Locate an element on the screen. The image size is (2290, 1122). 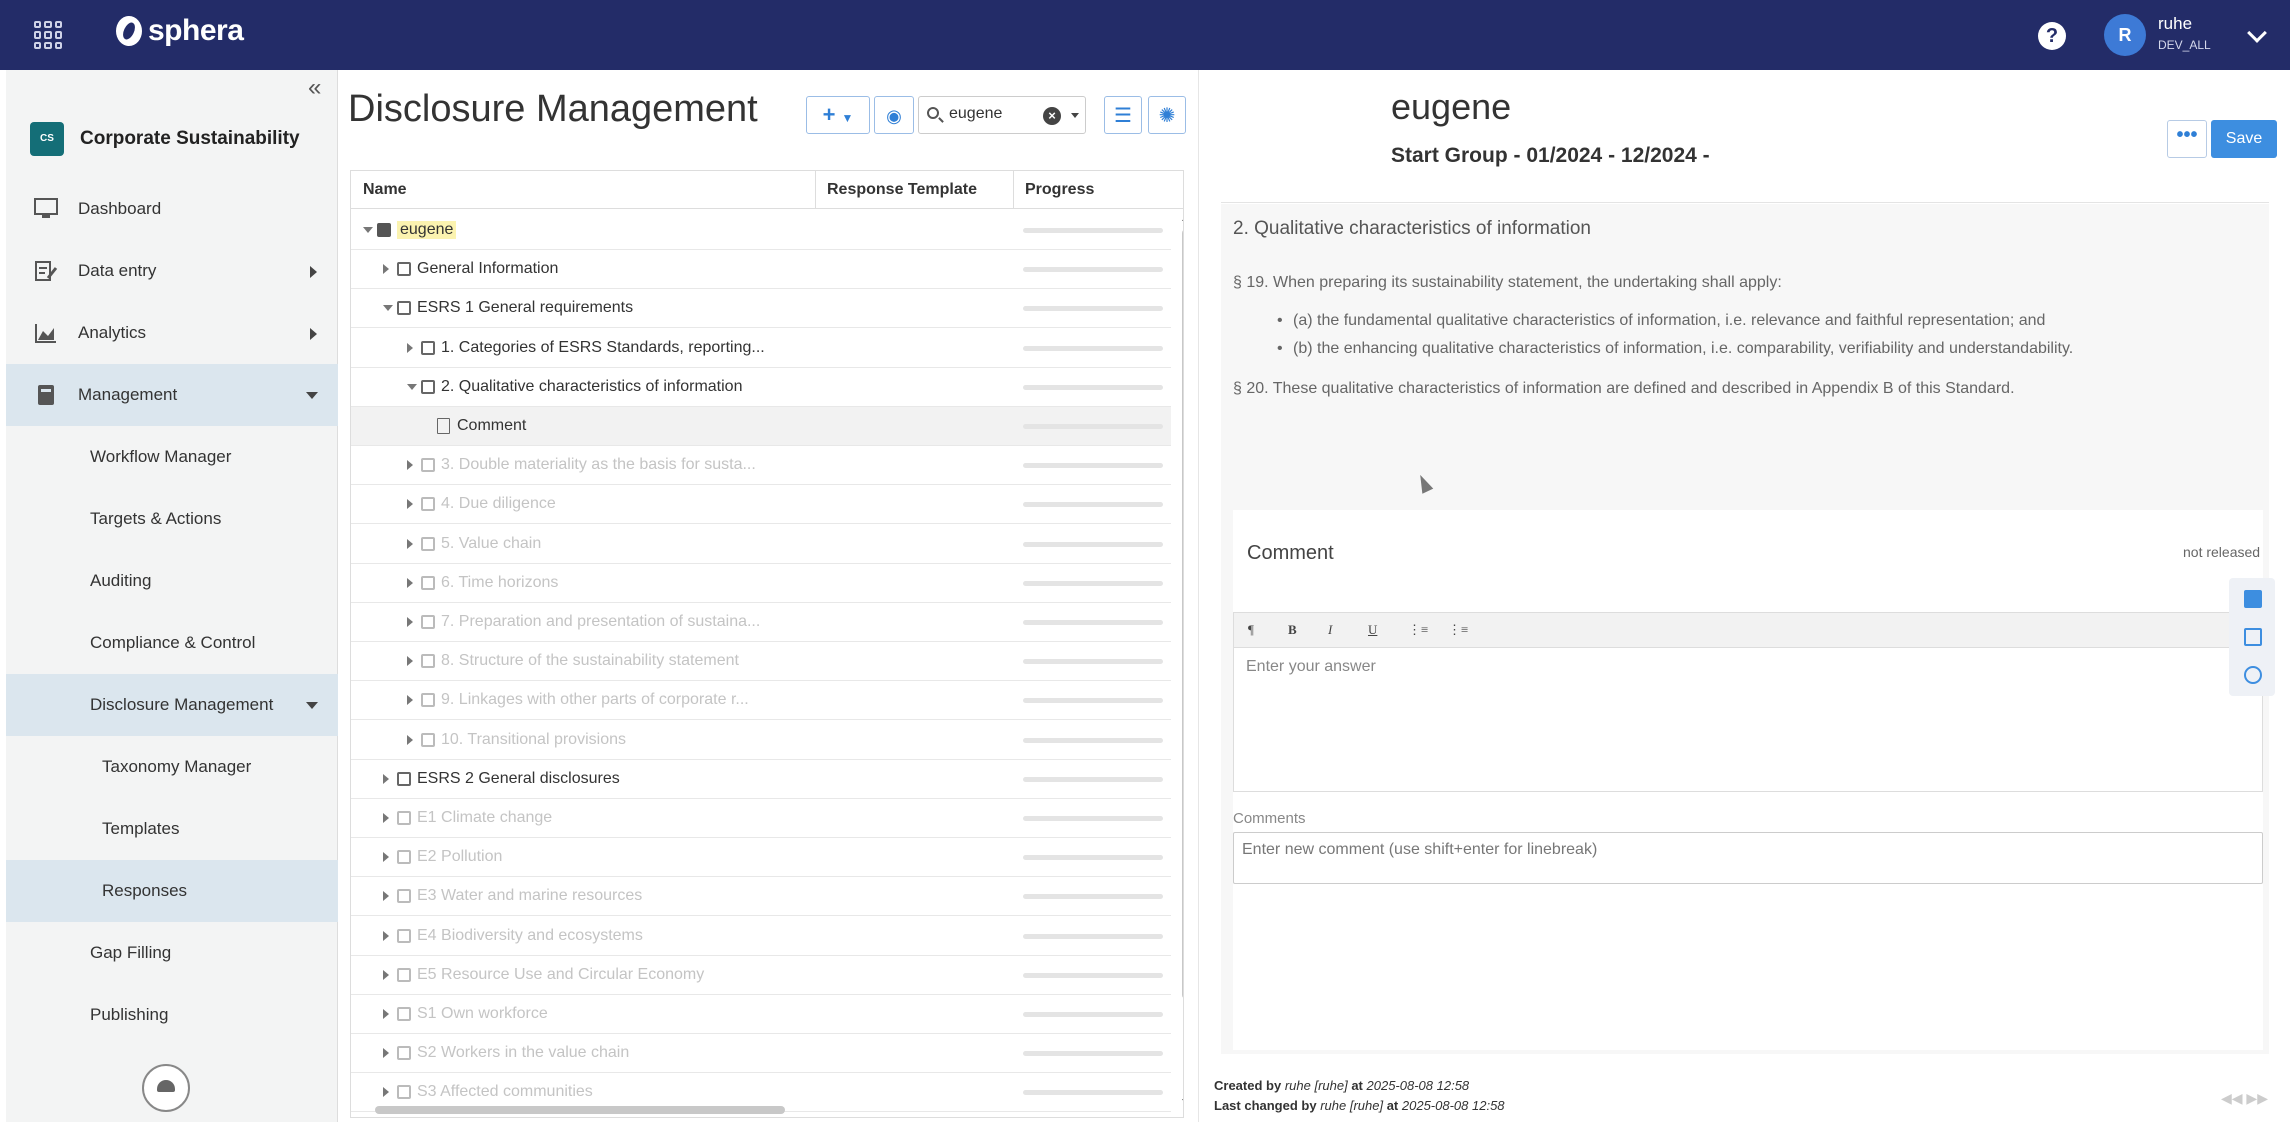
sidebar-item-targets-actions: Targets & Actions is located at coordinates (172, 519).